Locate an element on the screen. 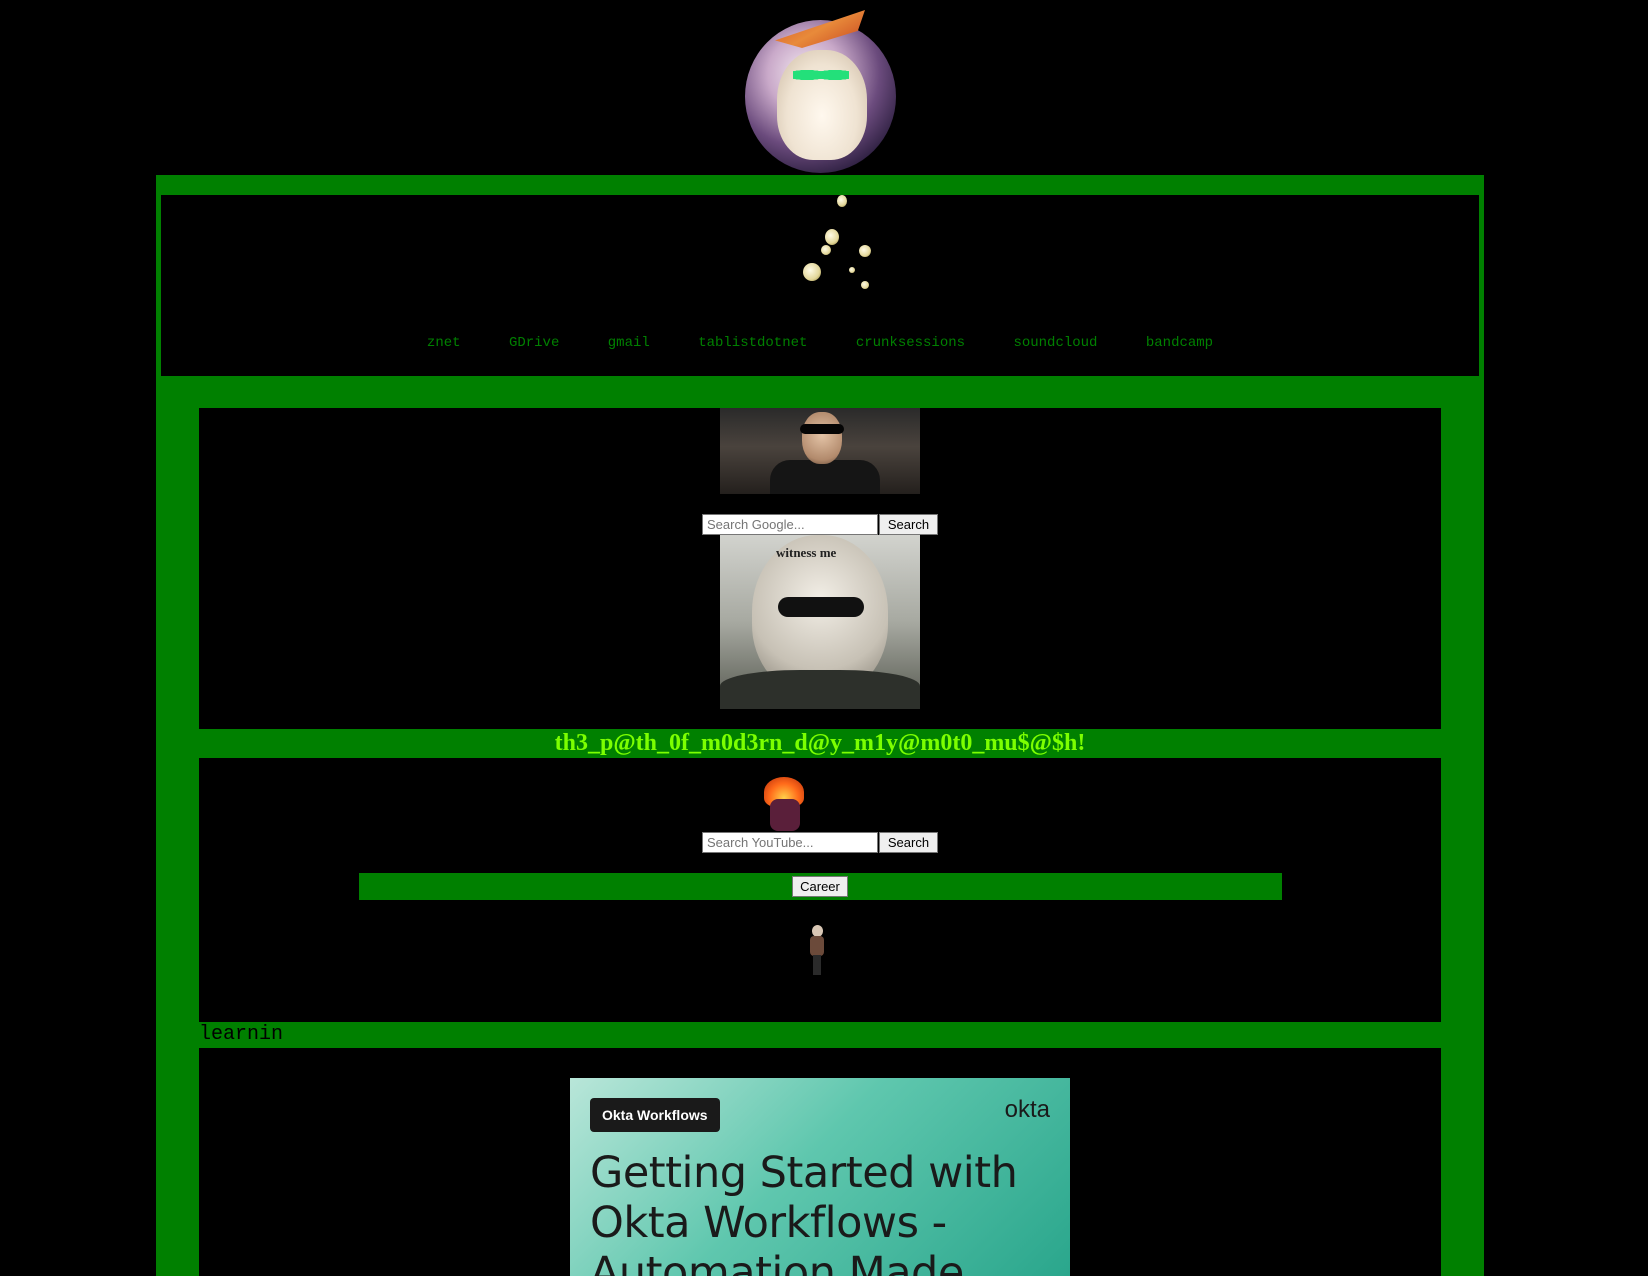  youtube-search-input is located at coordinates (790, 842).